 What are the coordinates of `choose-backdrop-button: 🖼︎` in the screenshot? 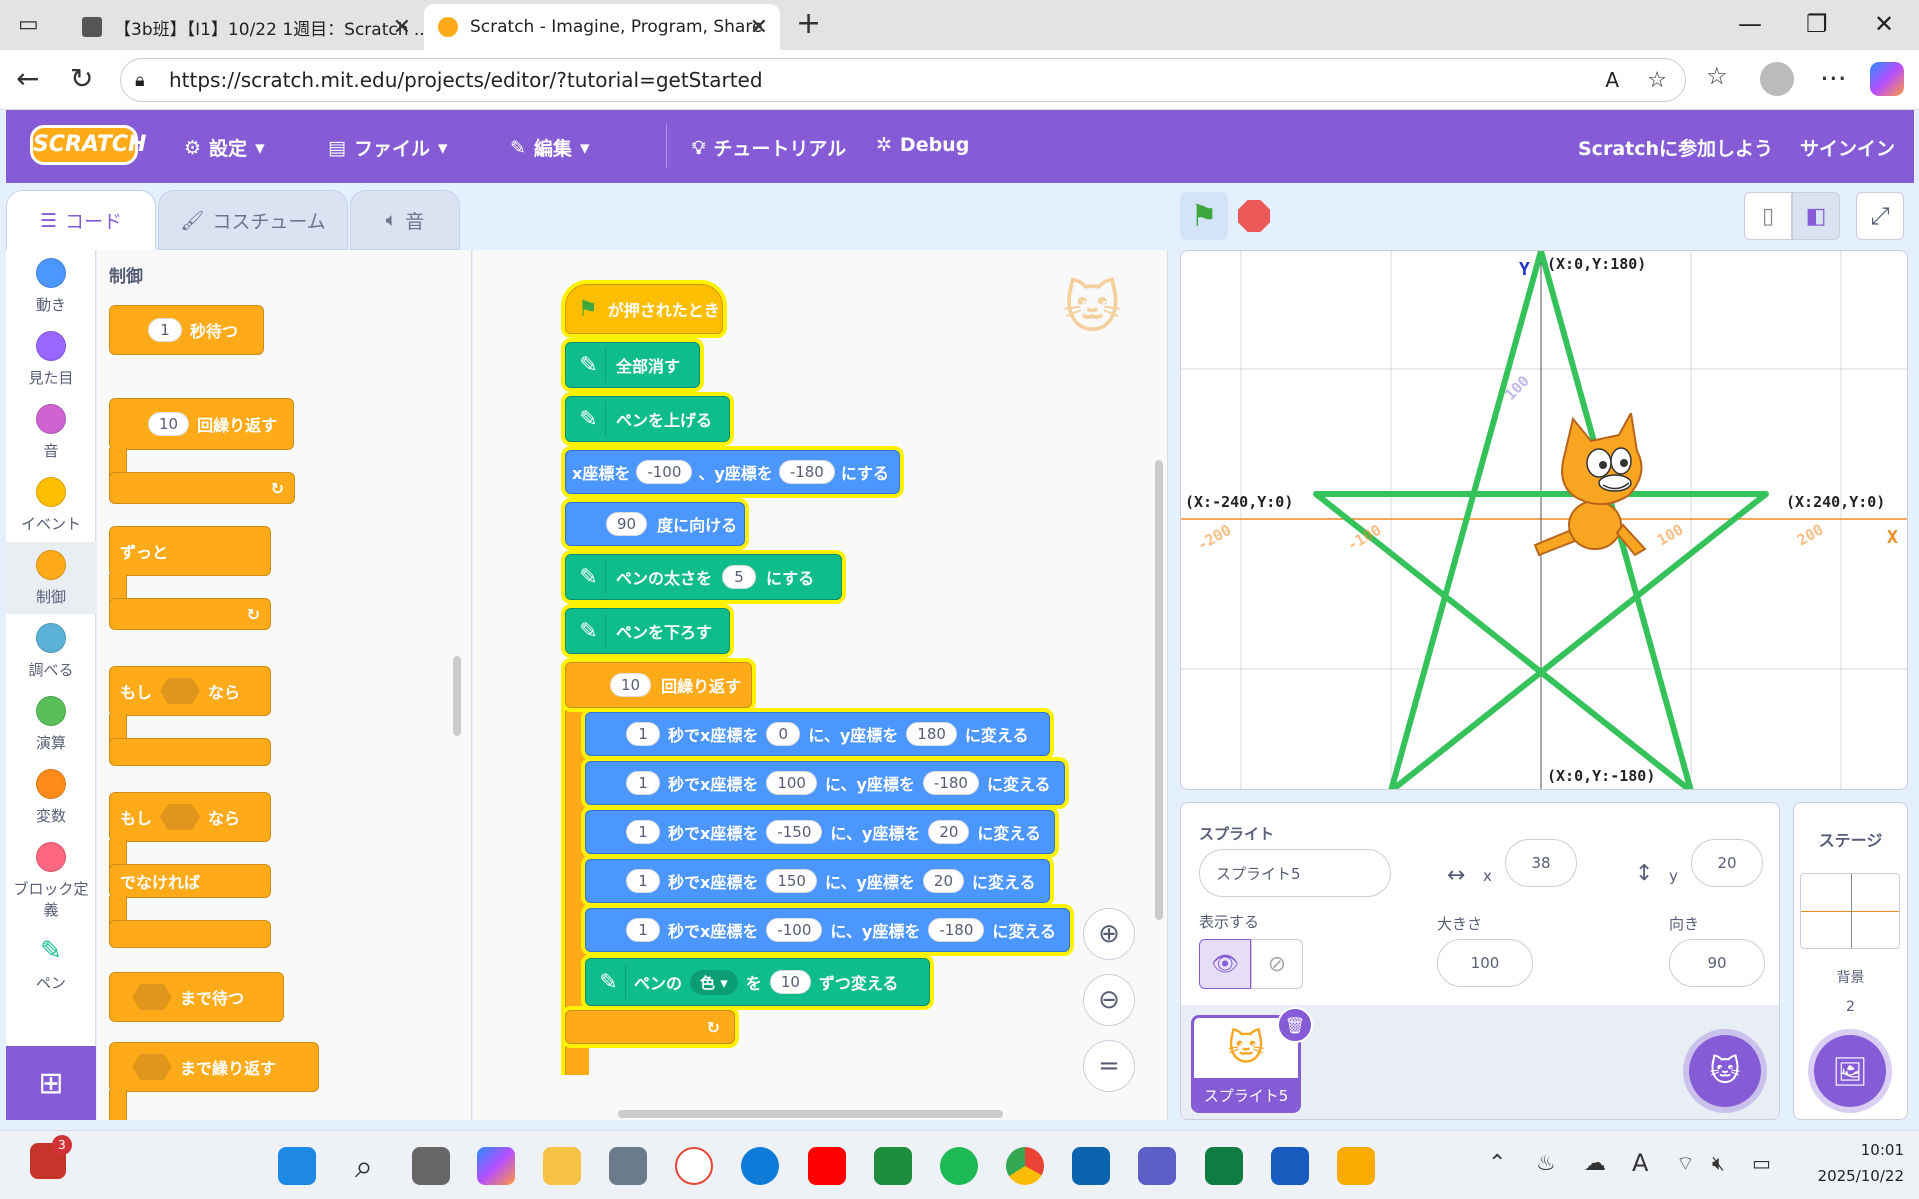 It's located at (1850, 1071).